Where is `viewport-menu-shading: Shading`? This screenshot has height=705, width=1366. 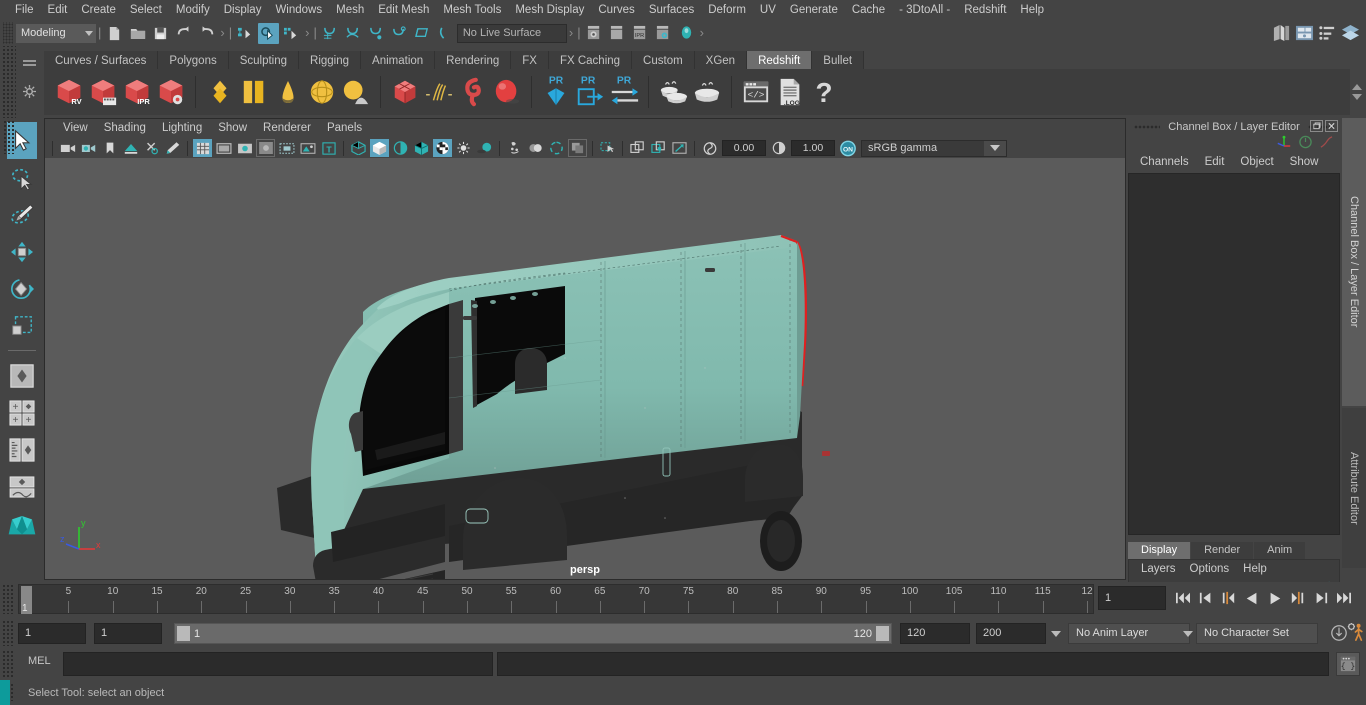 viewport-menu-shading: Shading is located at coordinates (125, 128).